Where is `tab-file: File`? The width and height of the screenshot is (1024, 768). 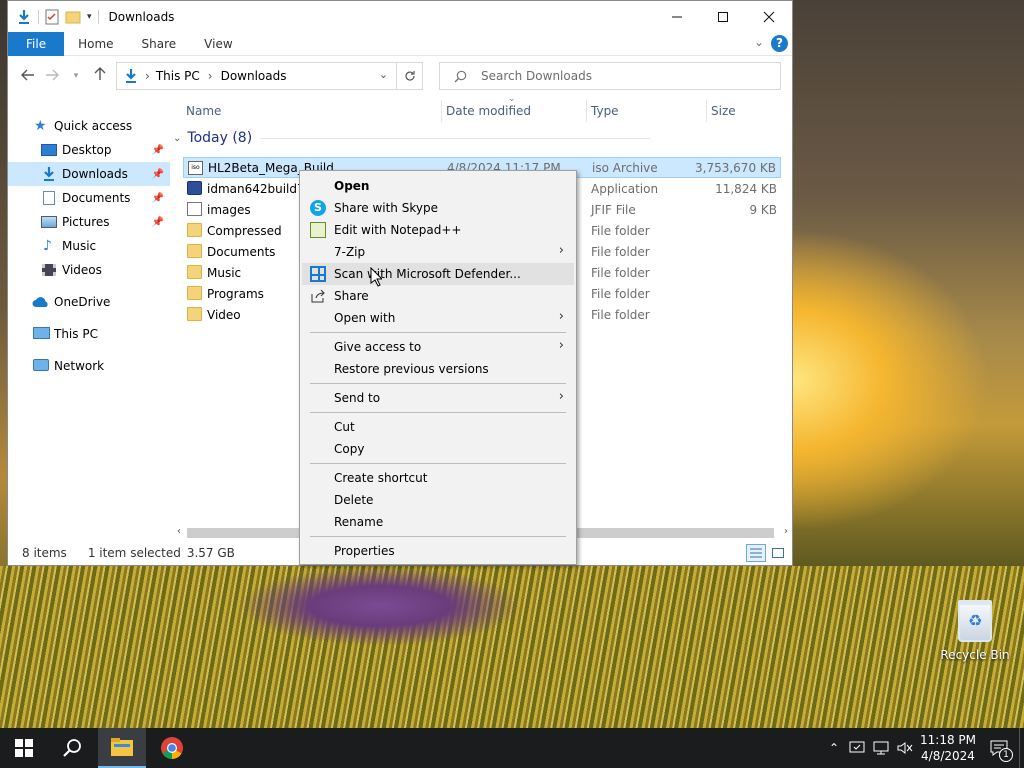 tab-file: File is located at coordinates (36, 43).